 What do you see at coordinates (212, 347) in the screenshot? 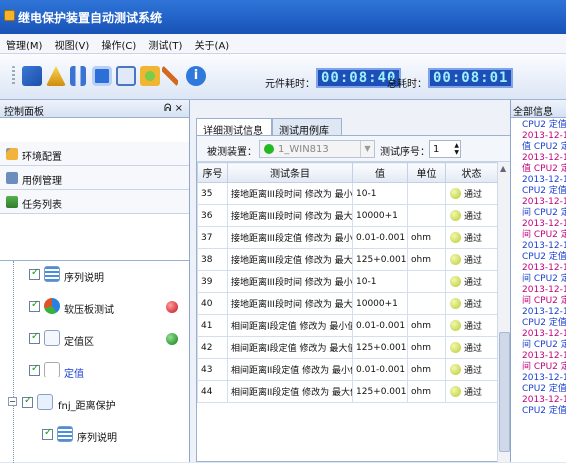
I see `cell-seq: 42` at bounding box center [212, 347].